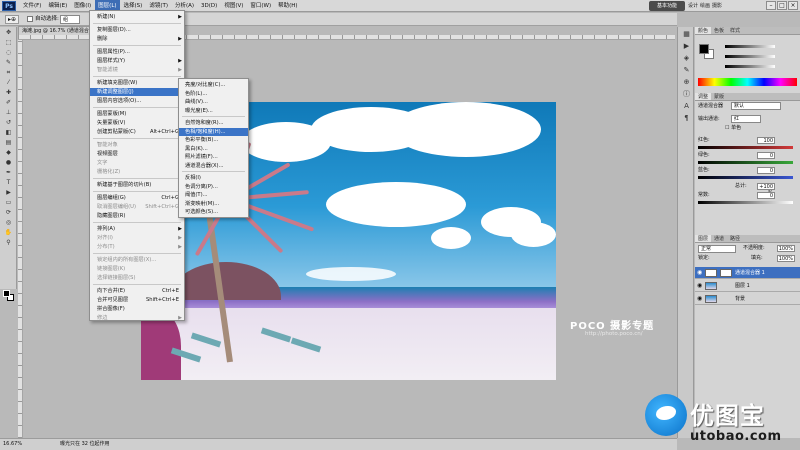  What do you see at coordinates (693, 6) in the screenshot?
I see `workspace-link: 设计` at bounding box center [693, 6].